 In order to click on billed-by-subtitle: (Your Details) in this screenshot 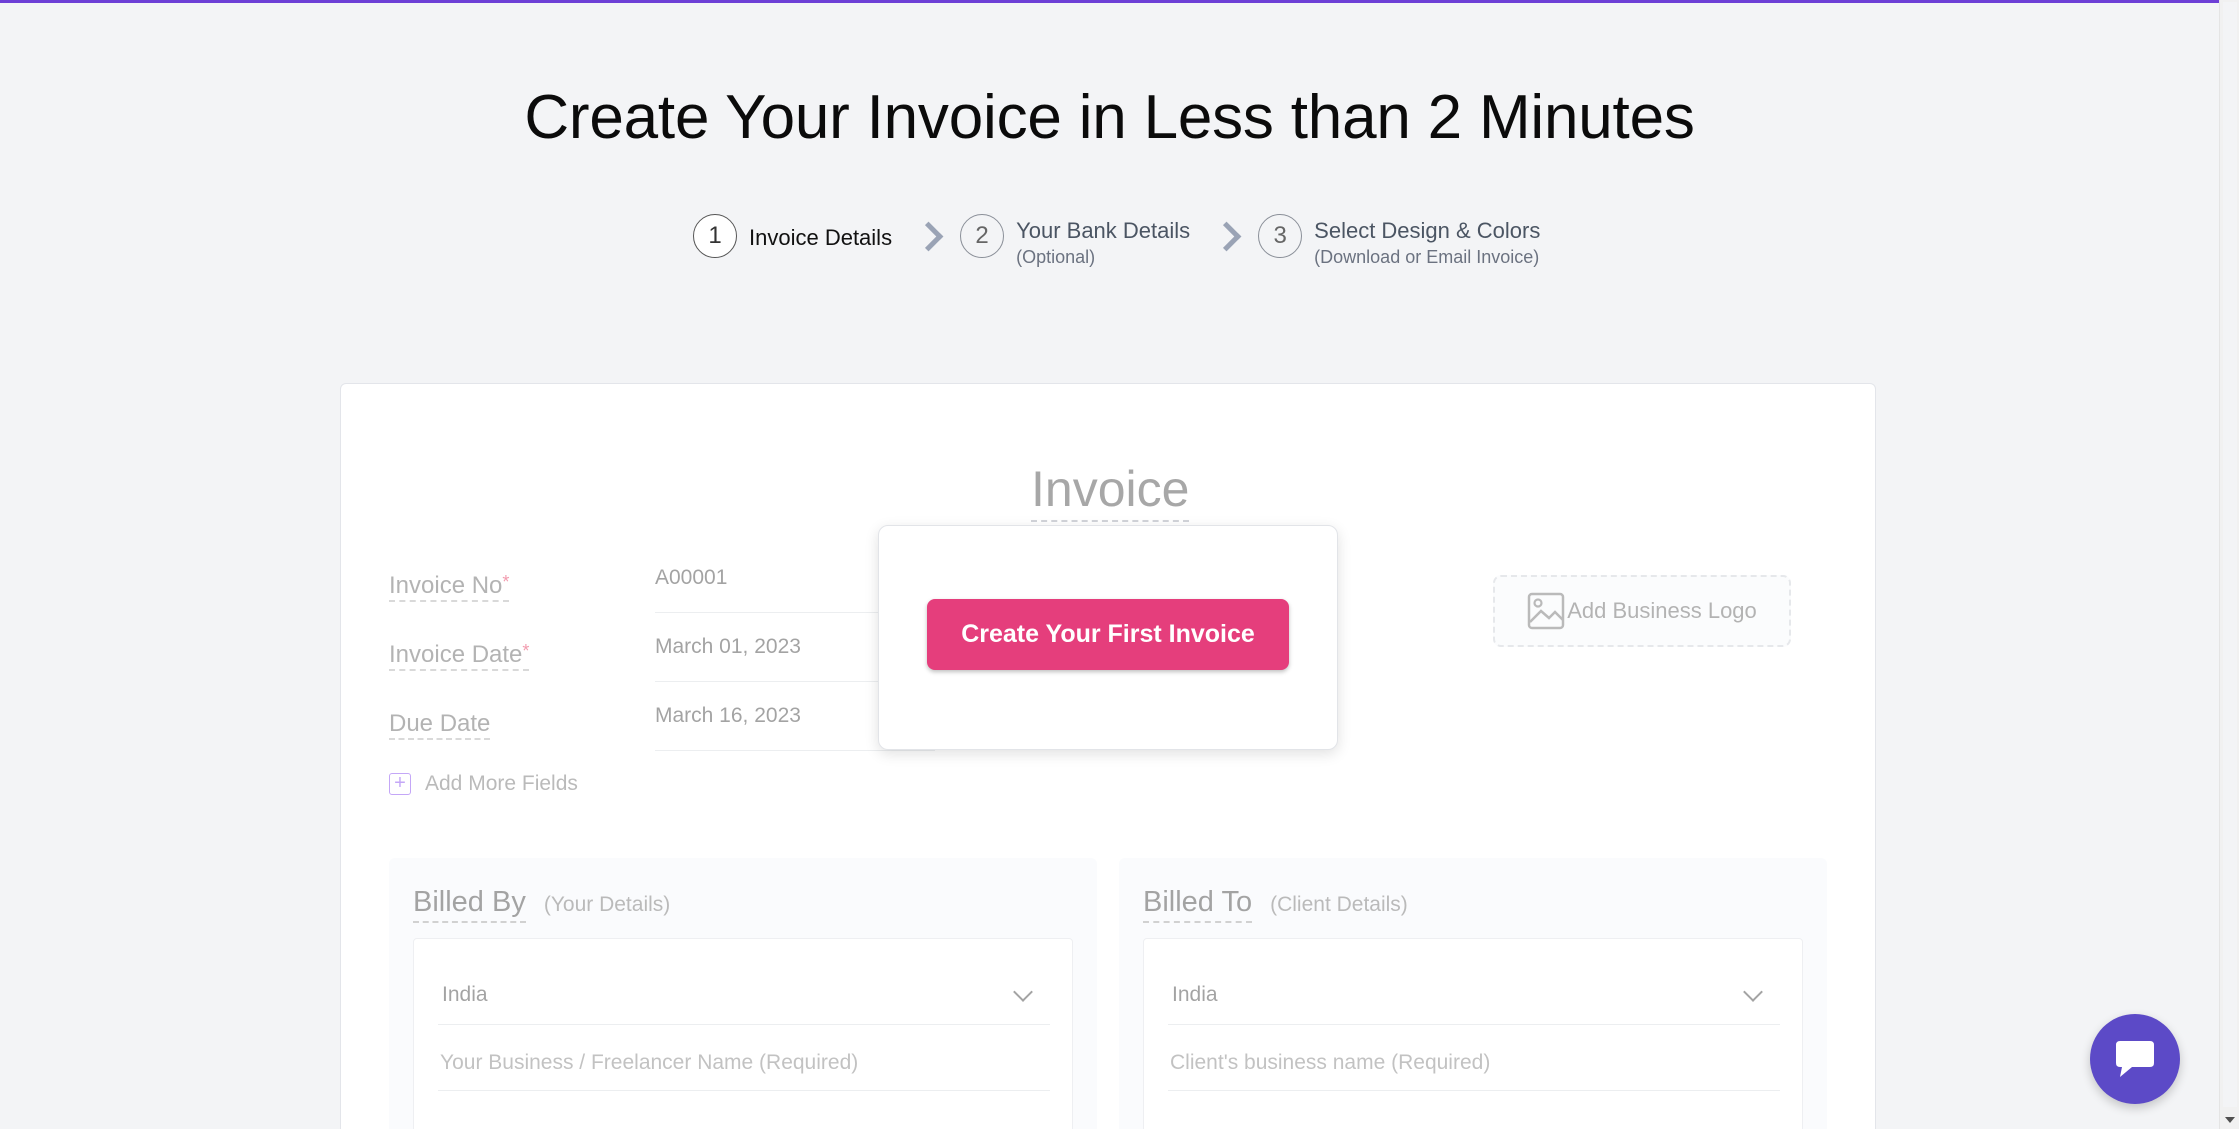, I will do `click(607, 904)`.